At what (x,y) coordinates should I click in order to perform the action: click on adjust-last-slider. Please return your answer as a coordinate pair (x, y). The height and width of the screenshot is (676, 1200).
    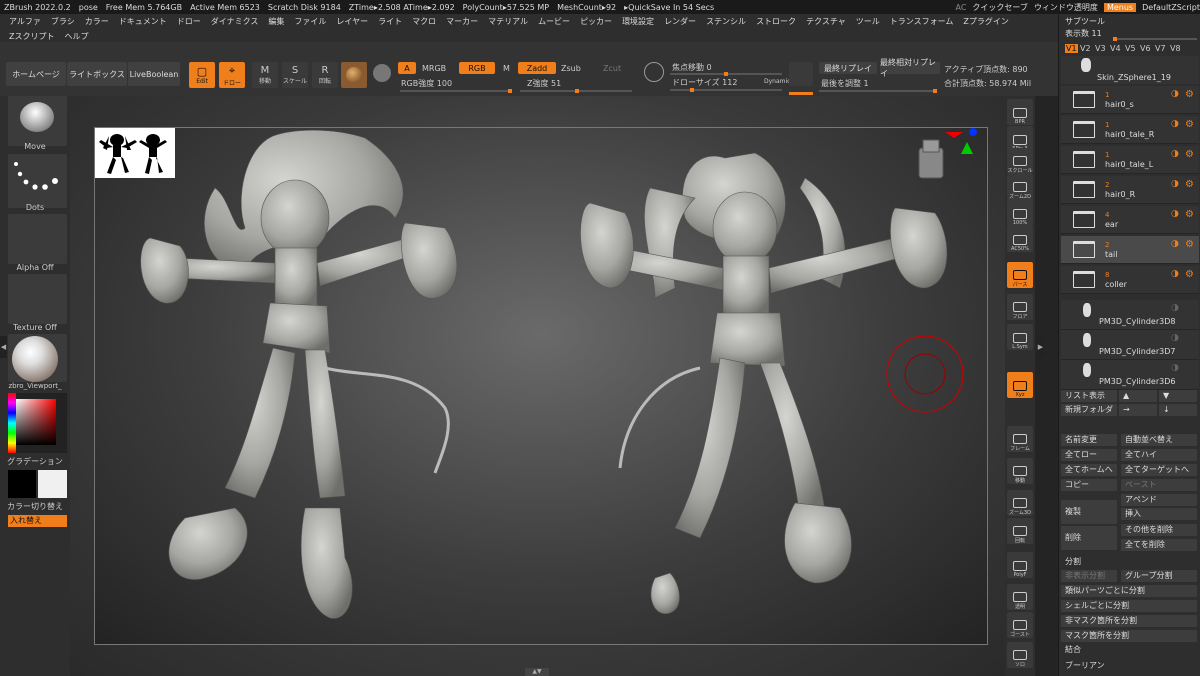
    Looking at the image, I should click on (878, 91).